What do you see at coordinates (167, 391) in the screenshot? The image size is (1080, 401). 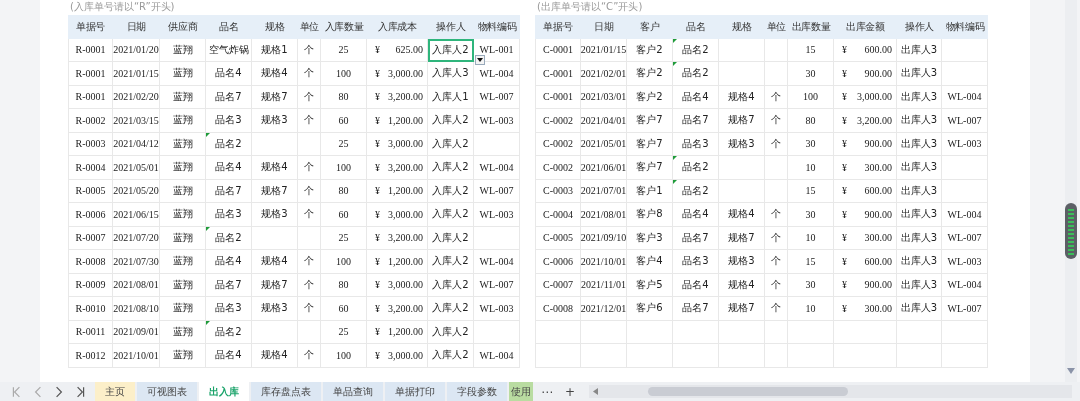 I see `sheet-tab: 可视图表` at bounding box center [167, 391].